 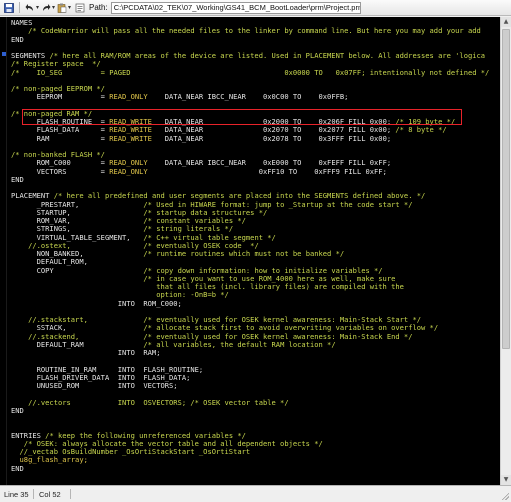 I want to click on scroll-up-arrow: ▲, so click(x=506, y=22).